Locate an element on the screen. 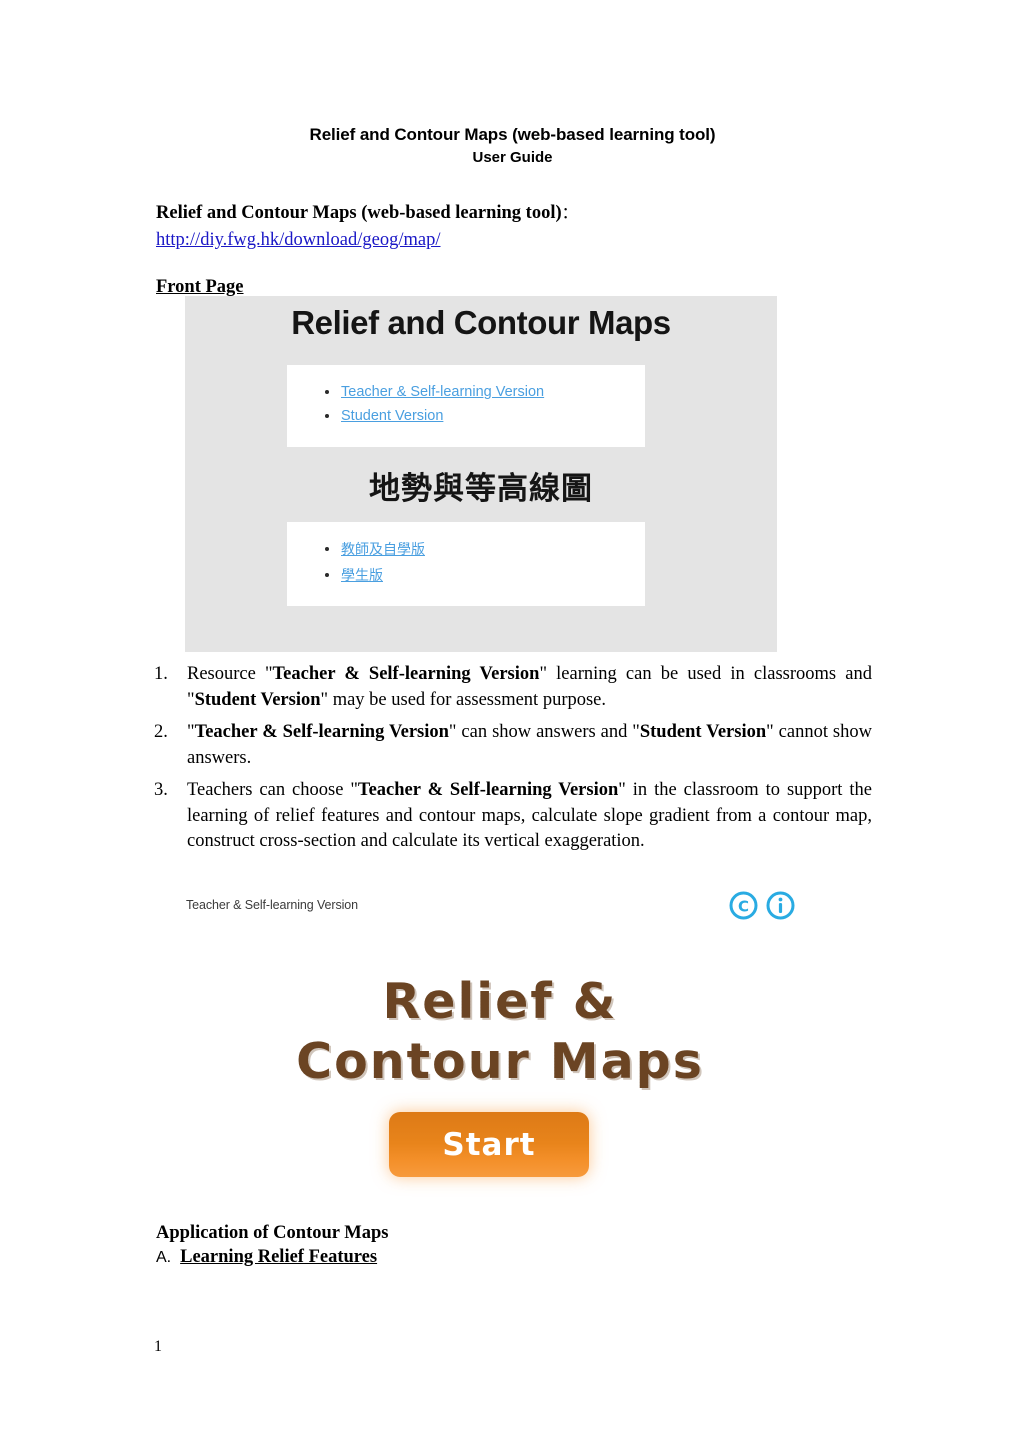 The width and height of the screenshot is (1020, 1443). screenshot-title-en: Relief and Contour Maps is located at coordinates (481, 322).